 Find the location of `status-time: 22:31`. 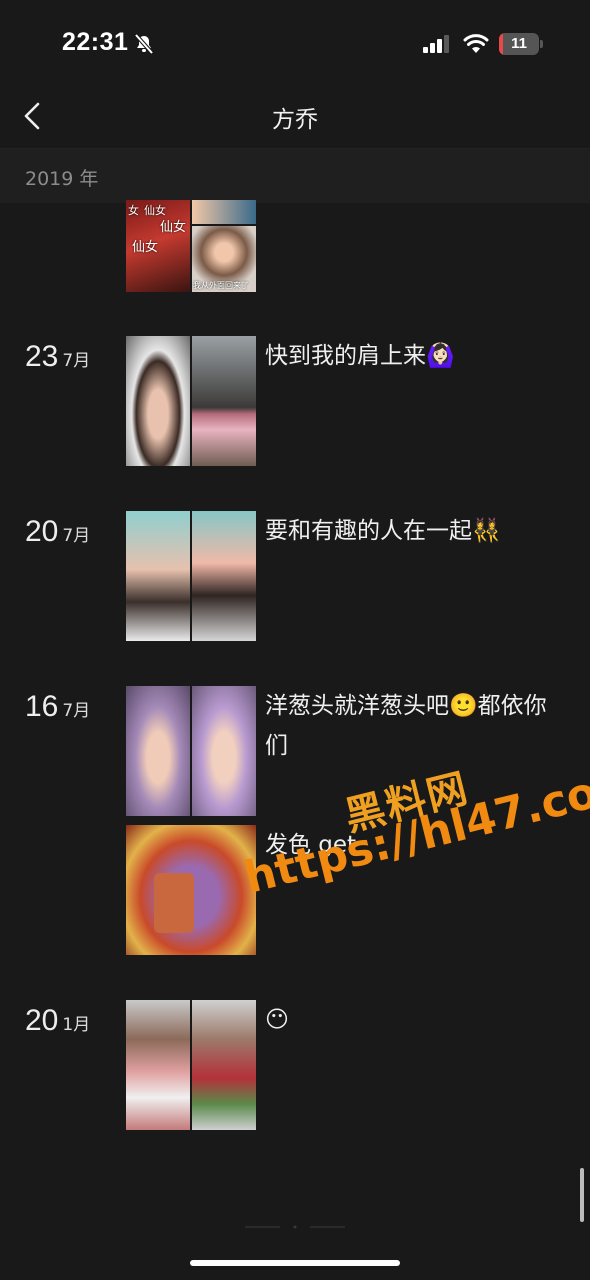

status-time: 22:31 is located at coordinates (95, 42).